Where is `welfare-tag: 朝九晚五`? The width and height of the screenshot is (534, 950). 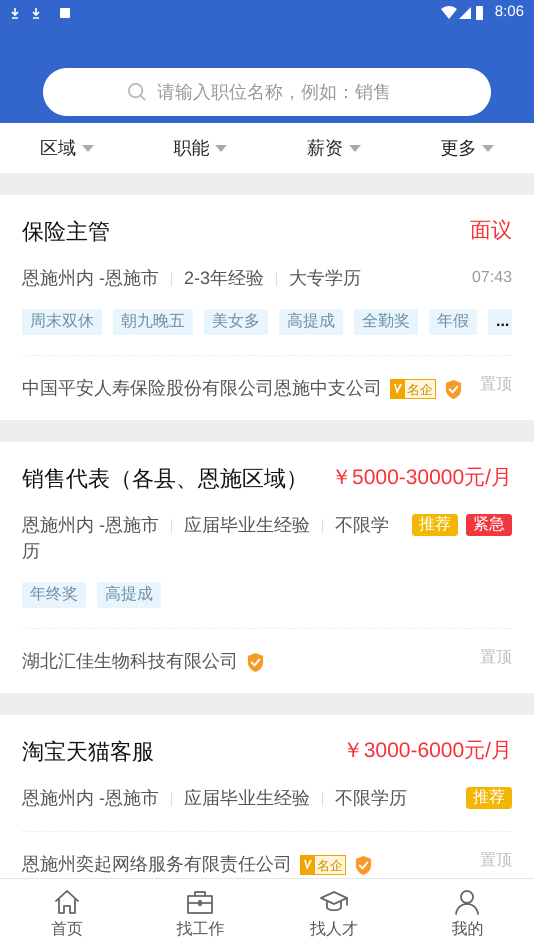
welfare-tag: 朝九晚五 is located at coordinates (153, 322).